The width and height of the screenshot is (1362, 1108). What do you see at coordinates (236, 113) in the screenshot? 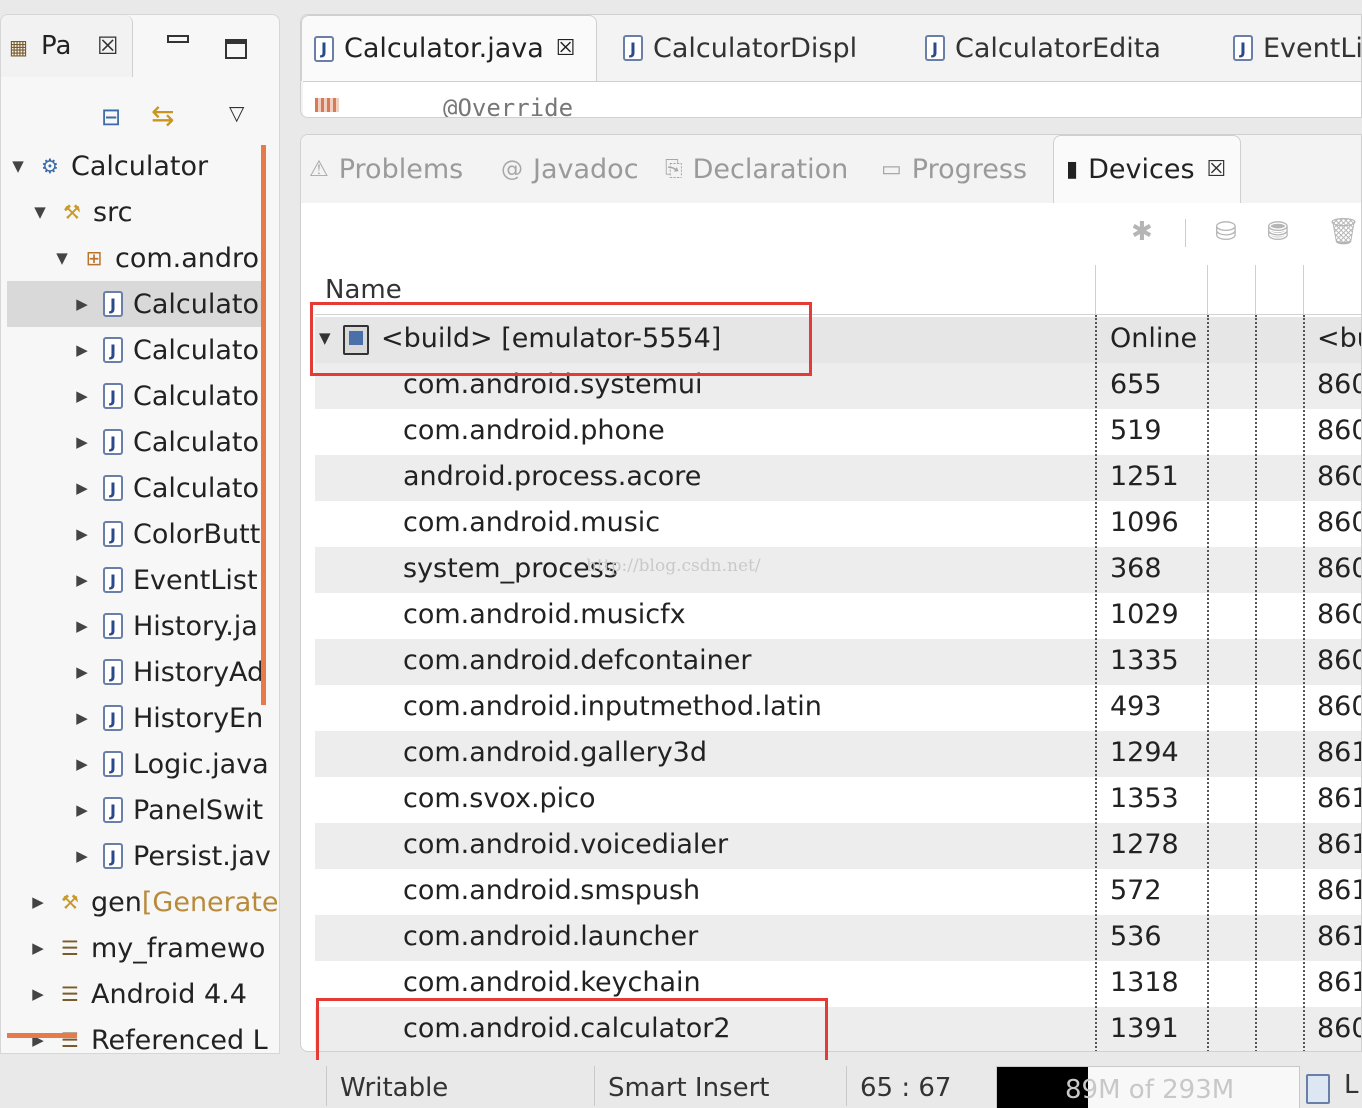
I see `view-menu-chevron-down-icon: ▽` at bounding box center [236, 113].